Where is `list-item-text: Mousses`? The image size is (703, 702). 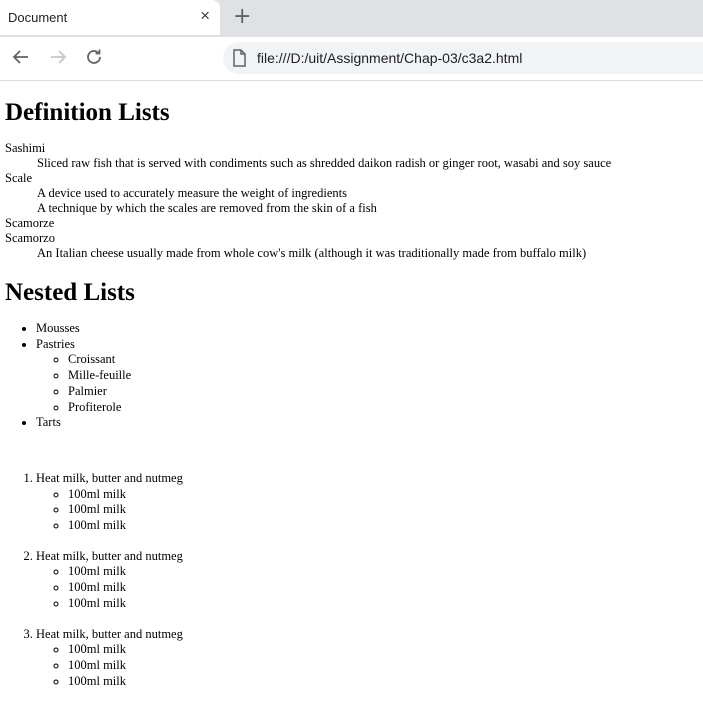
list-item-text: Mousses is located at coordinates (58, 328).